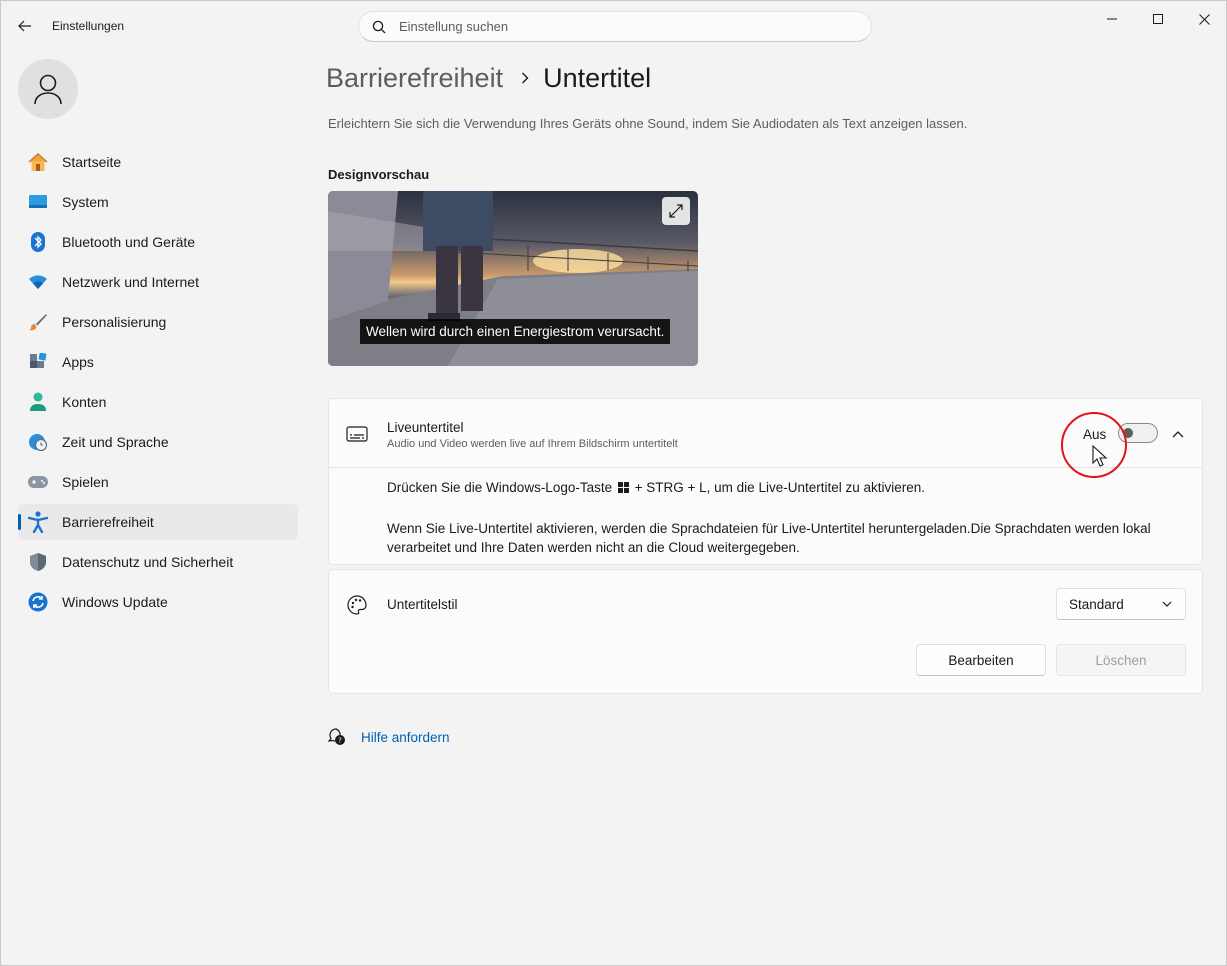 This screenshot has height=966, width=1227. What do you see at coordinates (158, 602) in the screenshot?
I see `sidebar-item-windows-update: Windows Update` at bounding box center [158, 602].